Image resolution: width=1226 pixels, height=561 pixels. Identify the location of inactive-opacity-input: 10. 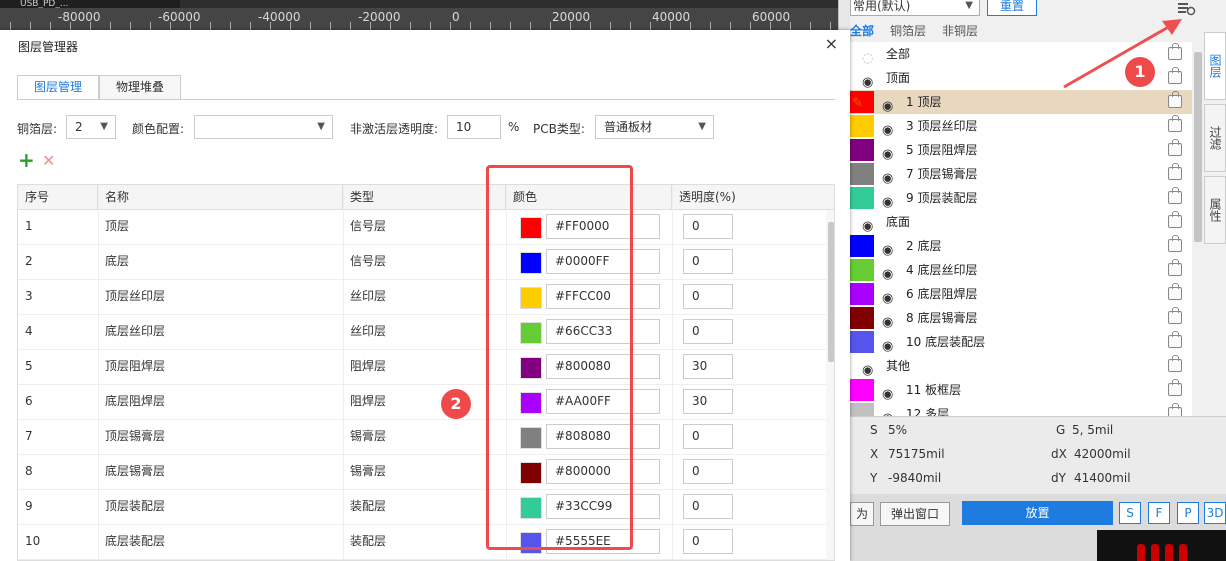
(474, 127).